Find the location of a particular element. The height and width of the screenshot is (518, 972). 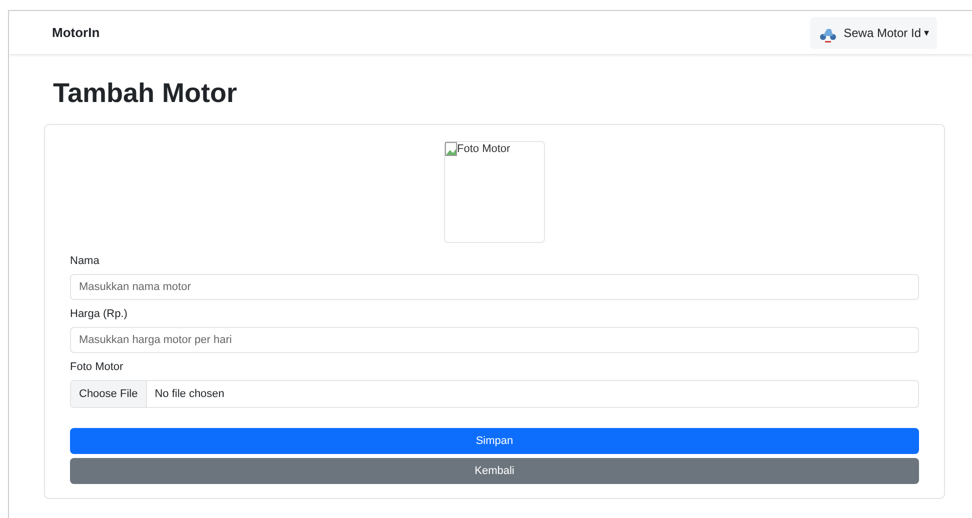

save-button: Simpan is located at coordinates (494, 441).